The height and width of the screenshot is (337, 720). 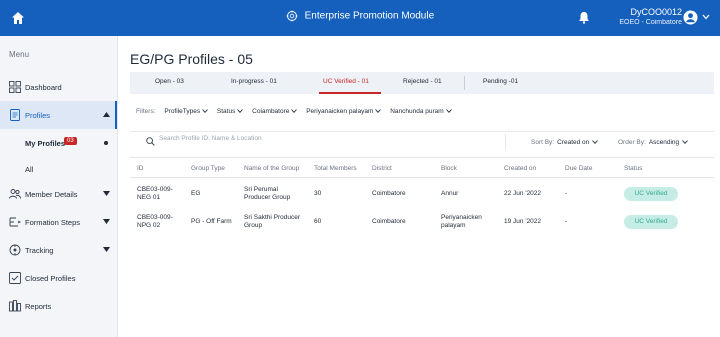 I want to click on cell-group-type: PG - Off Farm, so click(x=211, y=221).